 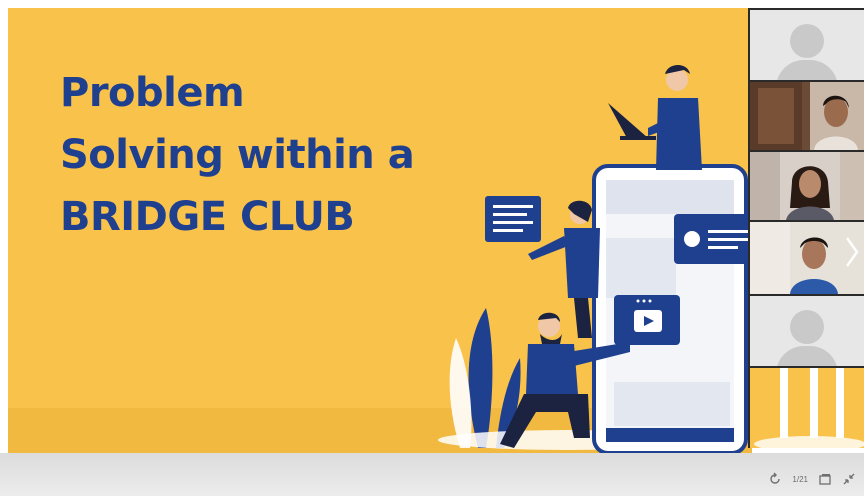 What do you see at coordinates (775, 479) in the screenshot?
I see `refresh-icon` at bounding box center [775, 479].